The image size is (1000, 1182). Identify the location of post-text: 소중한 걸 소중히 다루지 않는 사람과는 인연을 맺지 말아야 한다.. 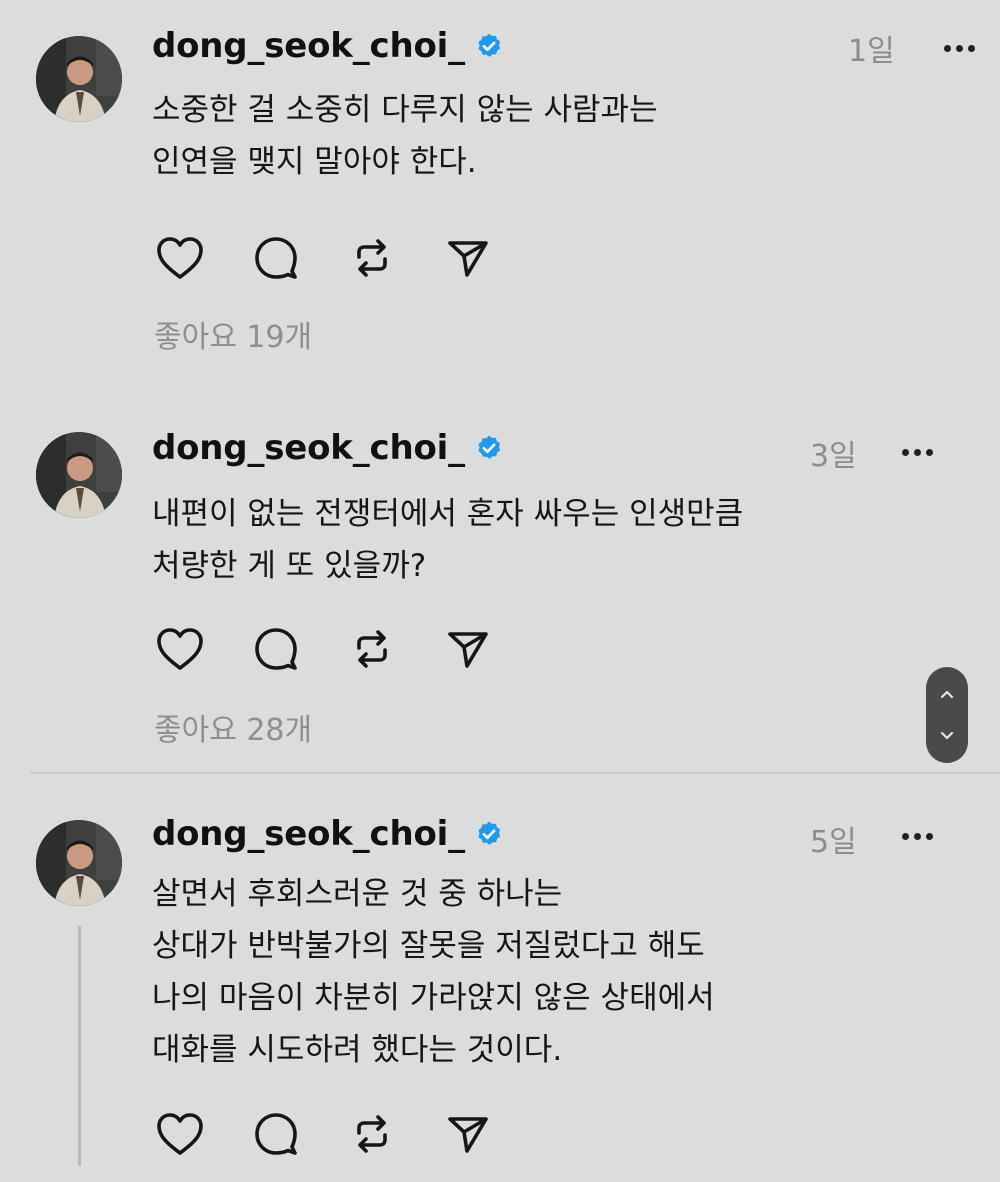
(405, 136).